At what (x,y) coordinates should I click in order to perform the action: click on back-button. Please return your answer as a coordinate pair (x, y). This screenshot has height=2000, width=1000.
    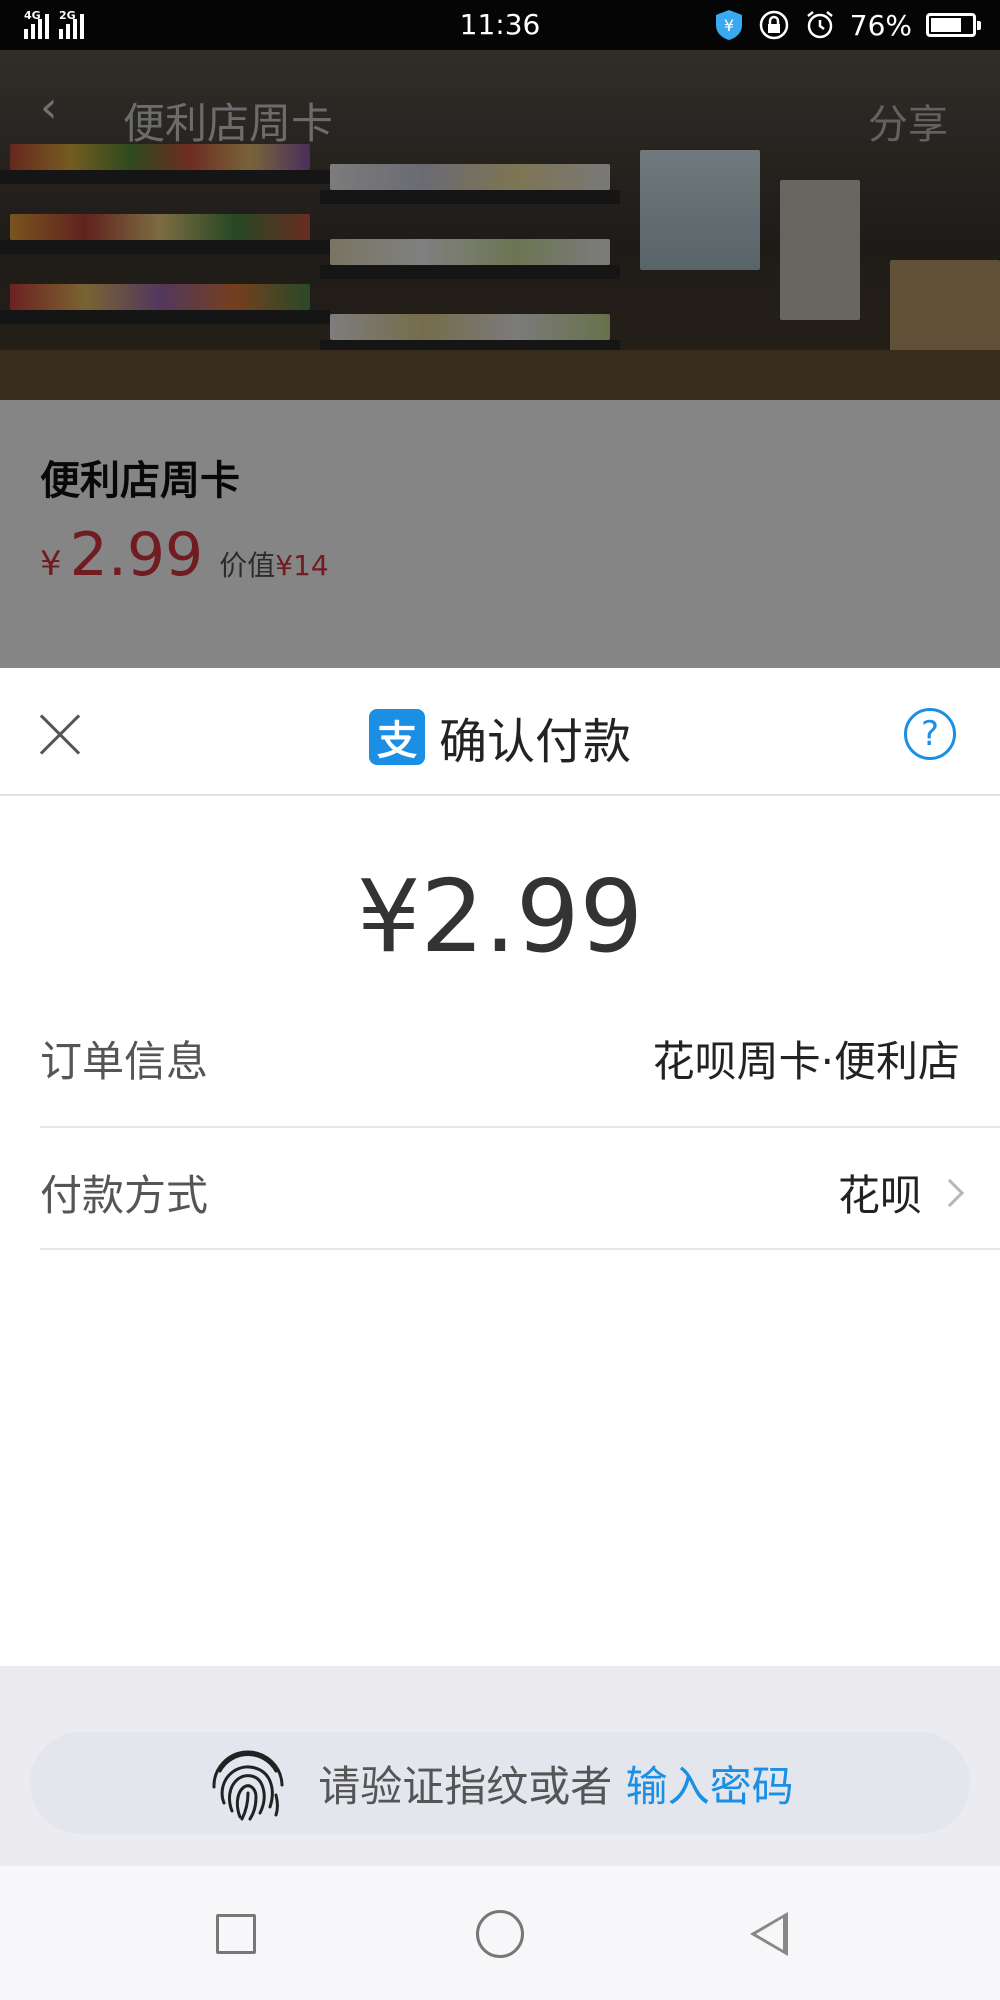
    Looking at the image, I should click on (769, 1934).